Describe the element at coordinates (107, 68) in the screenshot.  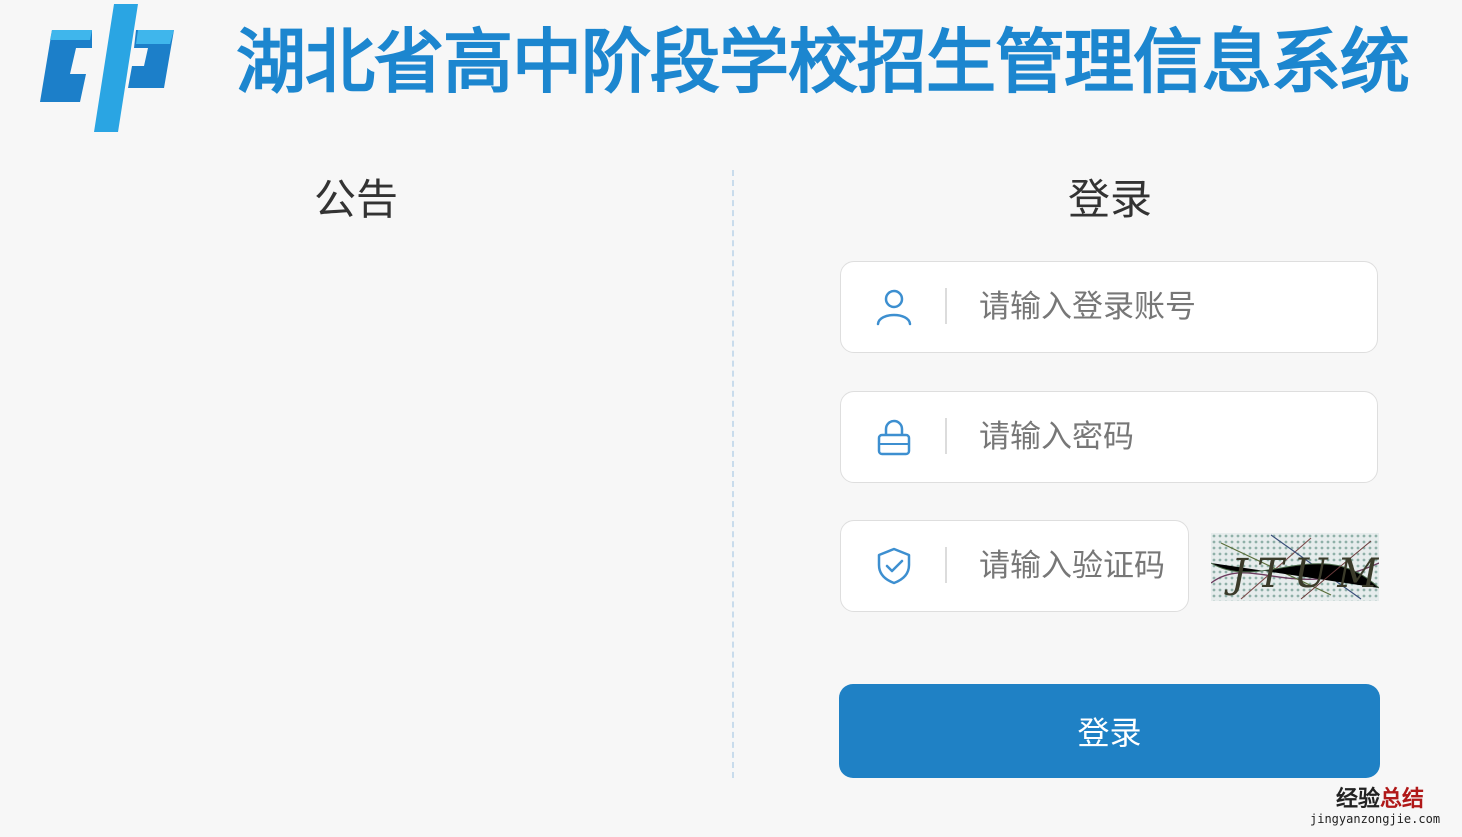
I see `zhong-logo-icon` at that location.